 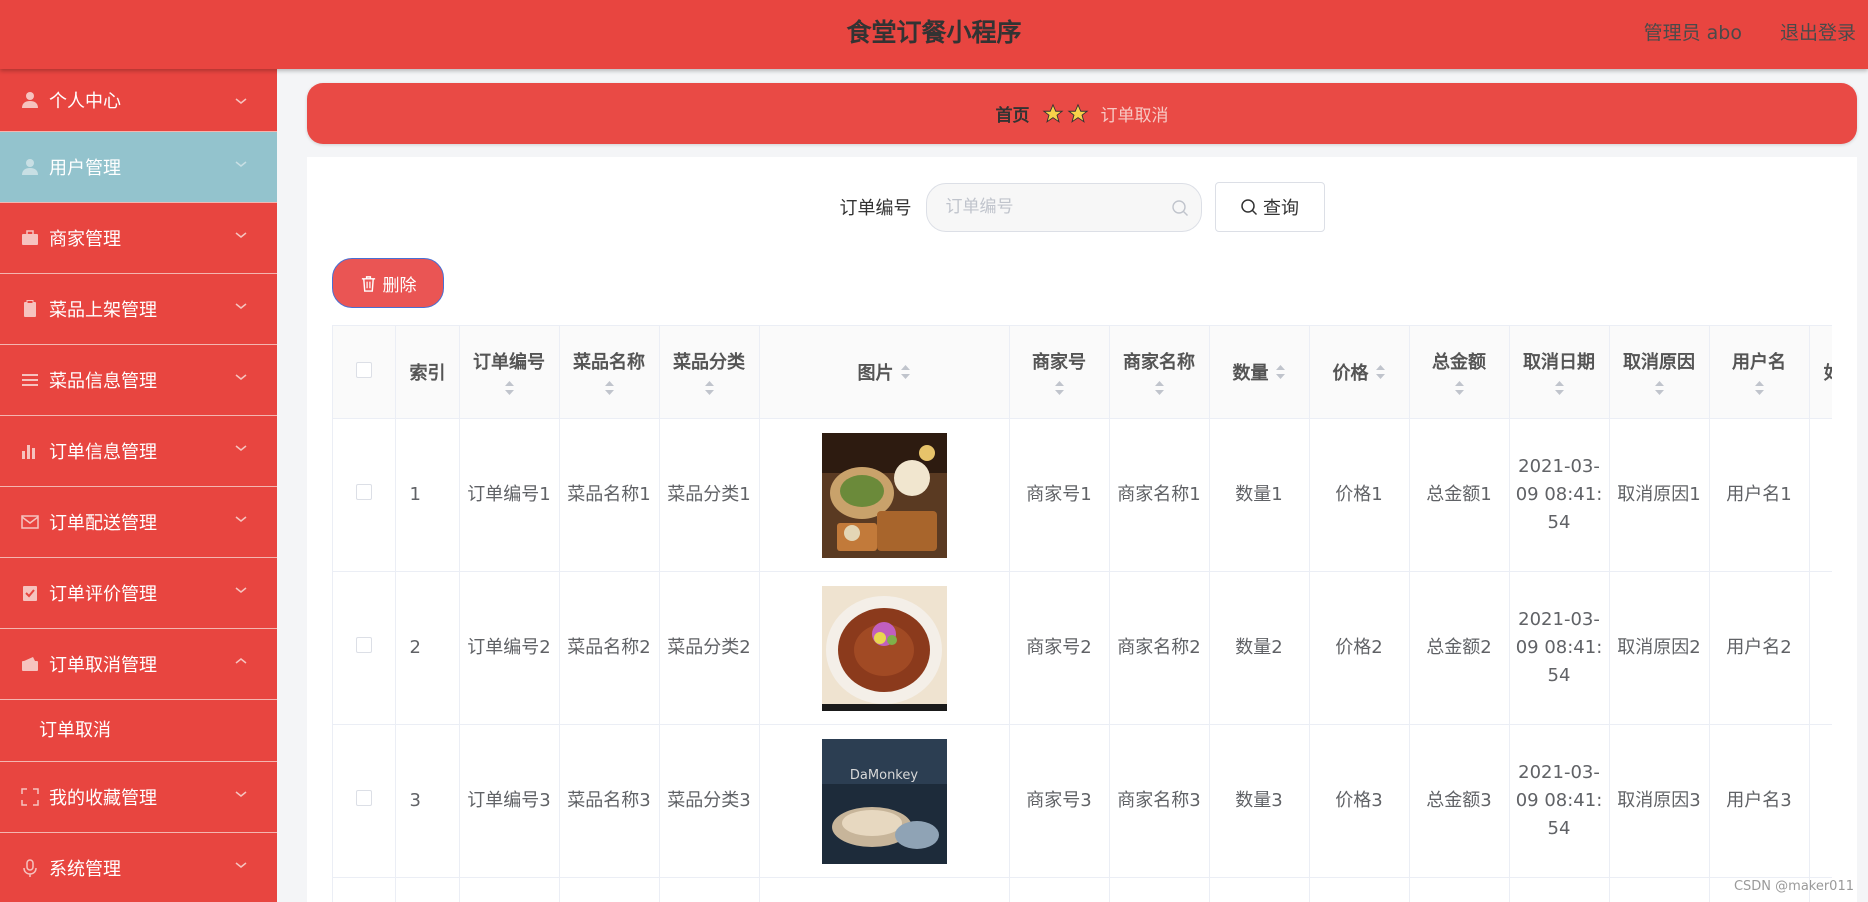 What do you see at coordinates (1059, 372) in the screenshot?
I see `column-header-merchant-no: 商家号` at bounding box center [1059, 372].